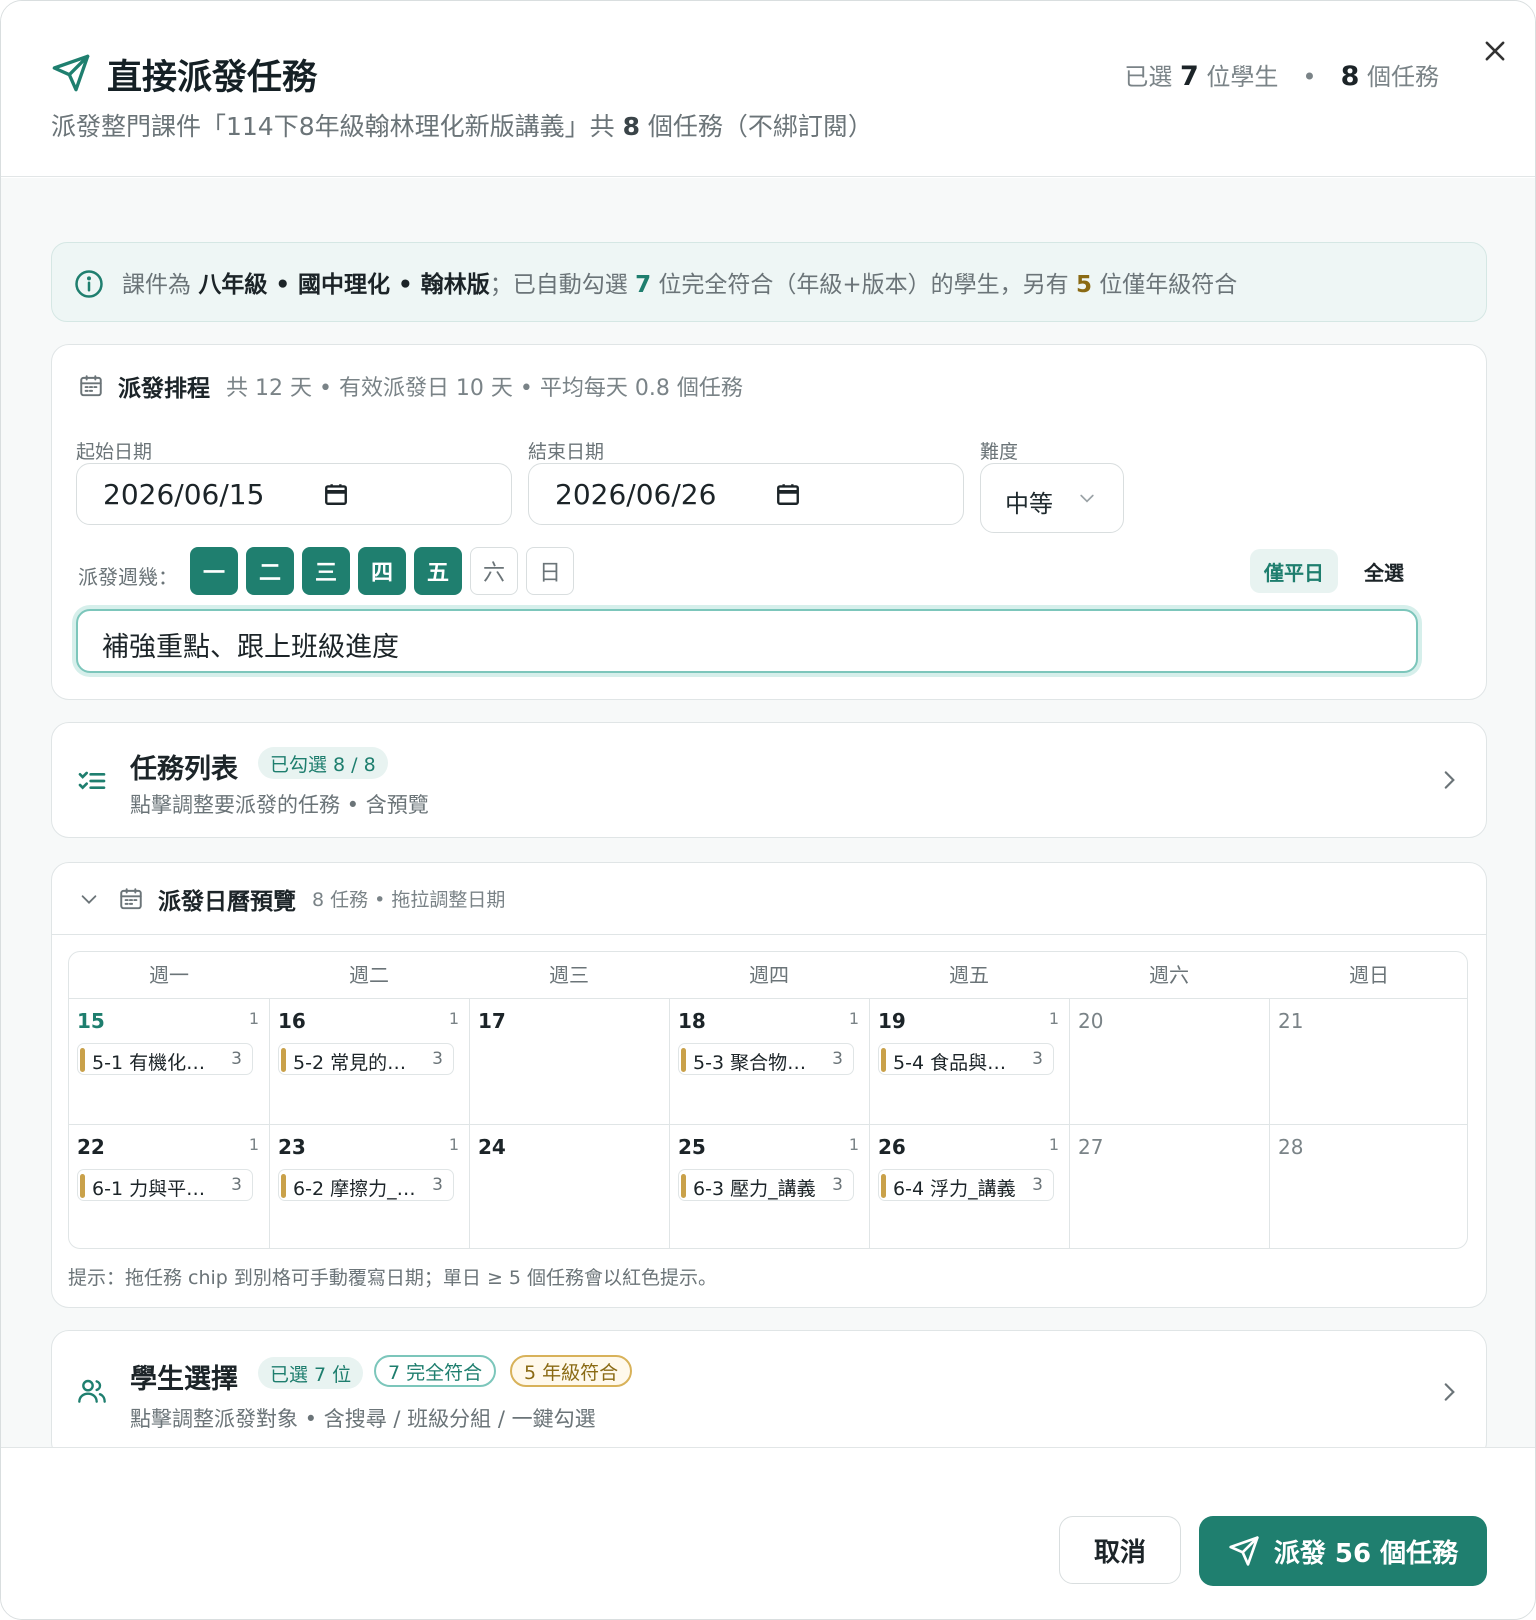 This screenshot has height=1620, width=1536. Describe the element at coordinates (754, 1189) in the screenshot. I see `task-chip-label: 6-3 壓力_講義` at that location.